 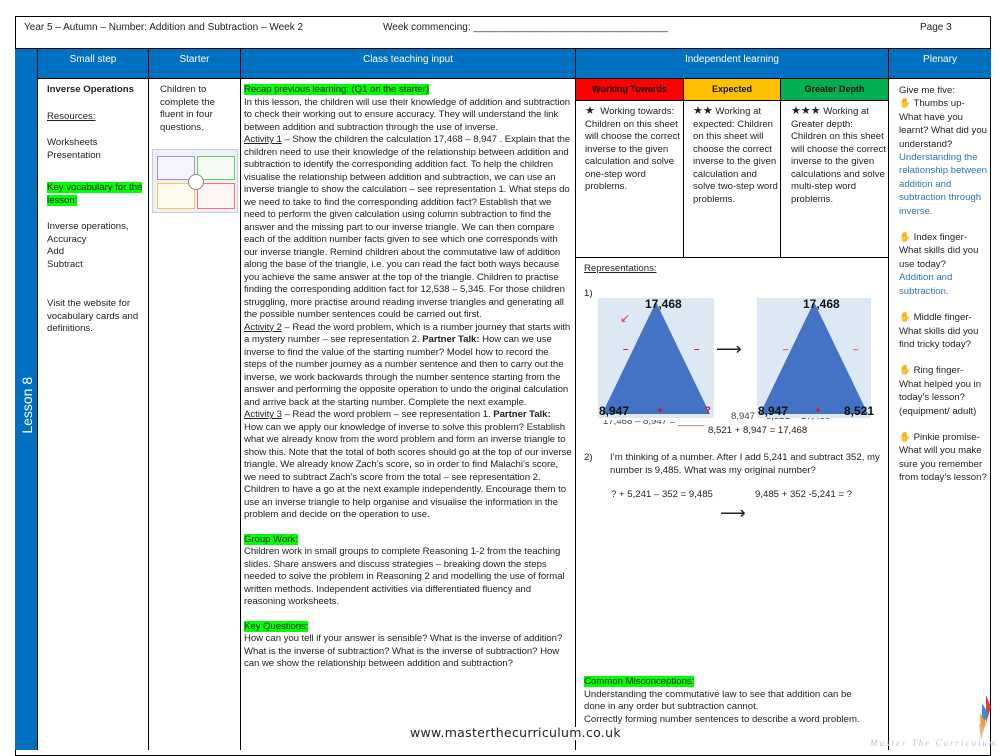 I want to click on resource-item: Presentation, so click(x=74, y=155).